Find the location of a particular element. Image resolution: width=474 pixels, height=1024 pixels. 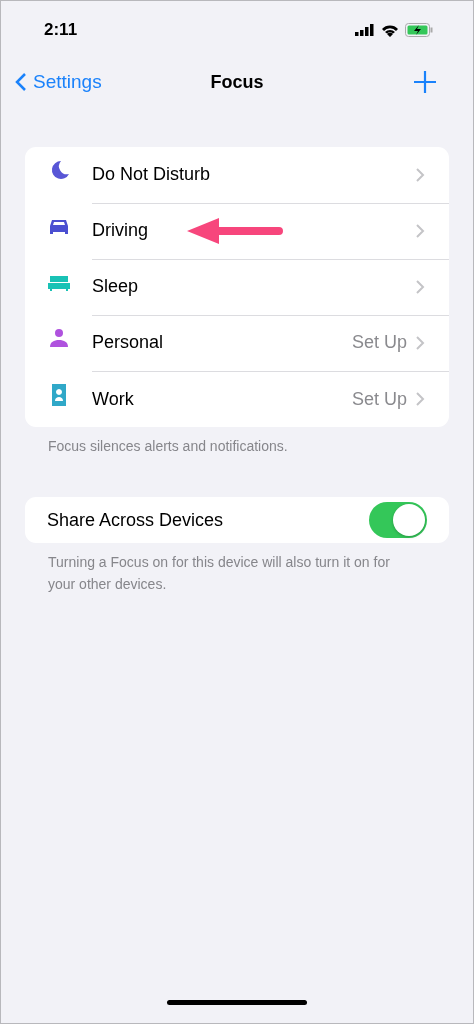

signal-icon is located at coordinates (365, 30).